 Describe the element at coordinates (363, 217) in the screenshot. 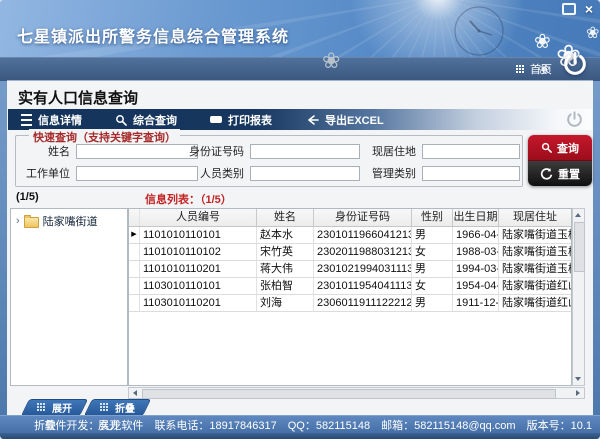

I see `column-header-id-number: 身份证号码` at that location.